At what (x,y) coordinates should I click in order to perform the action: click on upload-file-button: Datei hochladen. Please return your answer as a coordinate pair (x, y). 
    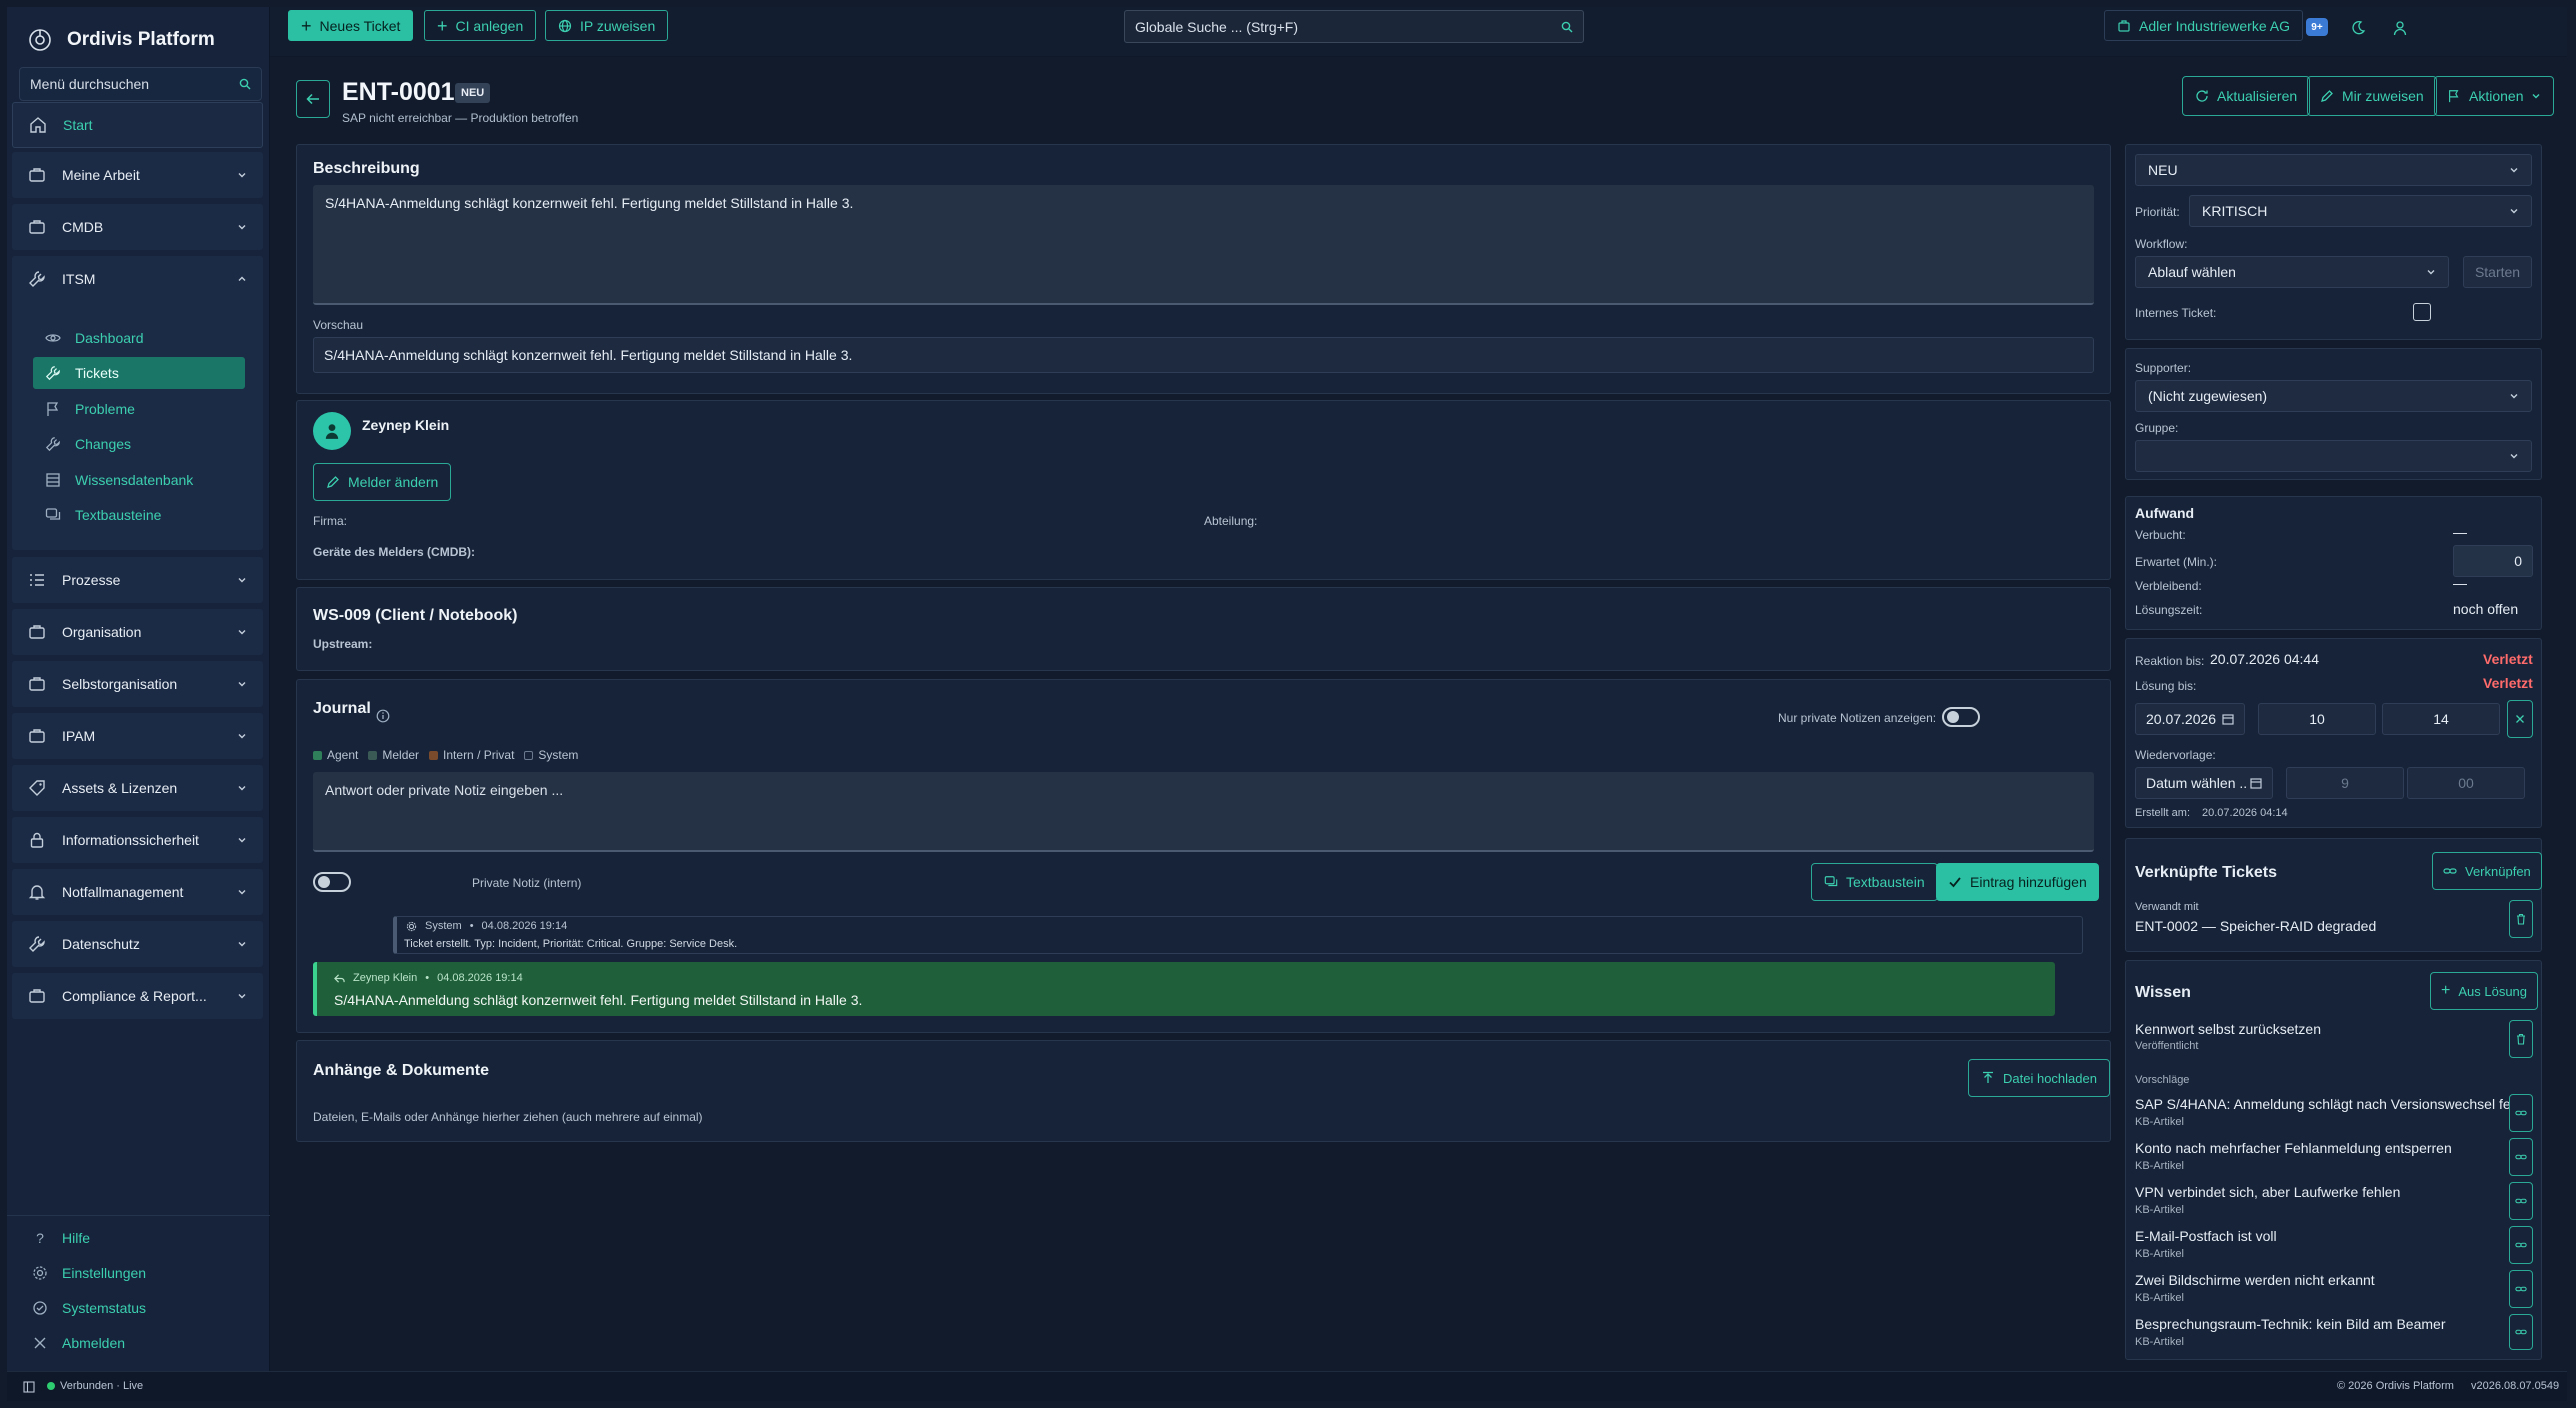
    Looking at the image, I should click on (2039, 1078).